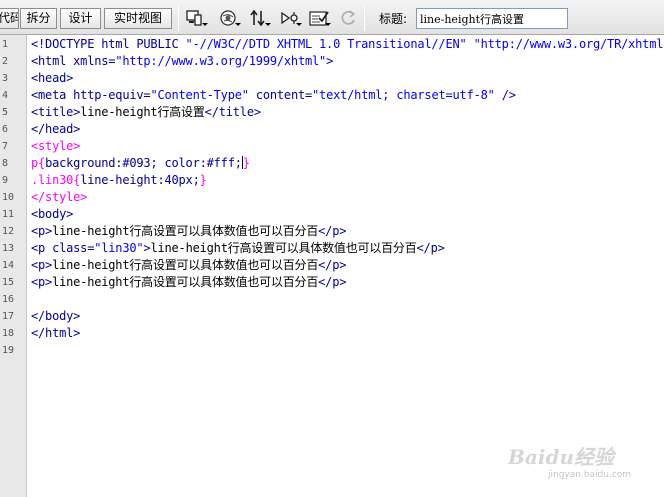 This screenshot has height=497, width=664. I want to click on refresh-icon, so click(349, 18).